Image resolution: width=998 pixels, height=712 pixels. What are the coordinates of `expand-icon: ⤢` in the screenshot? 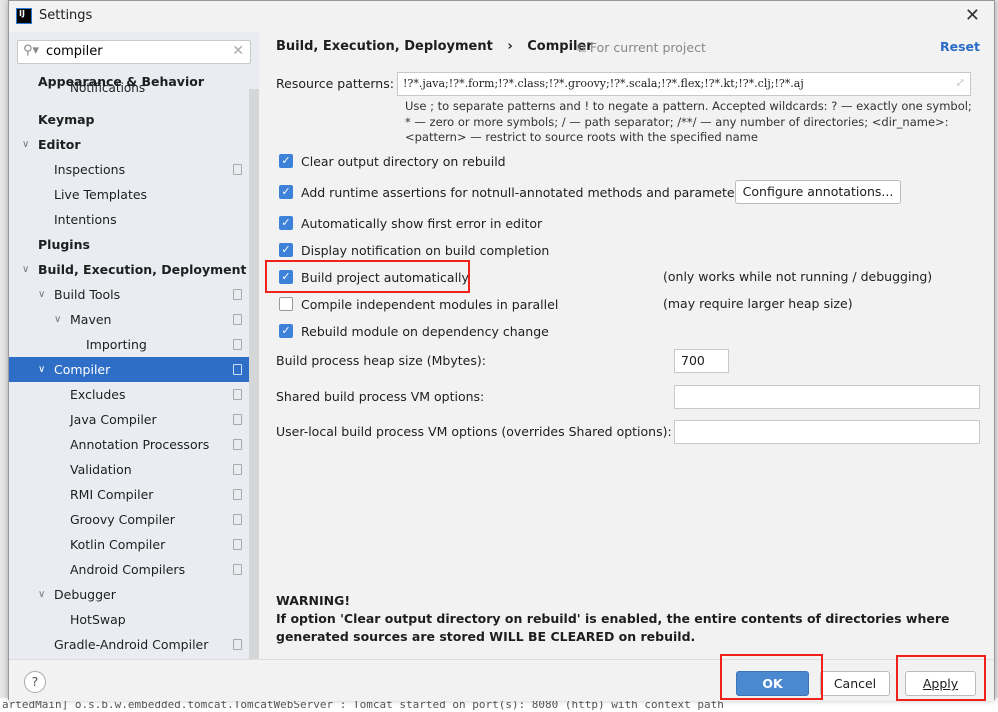 It's located at (960, 82).